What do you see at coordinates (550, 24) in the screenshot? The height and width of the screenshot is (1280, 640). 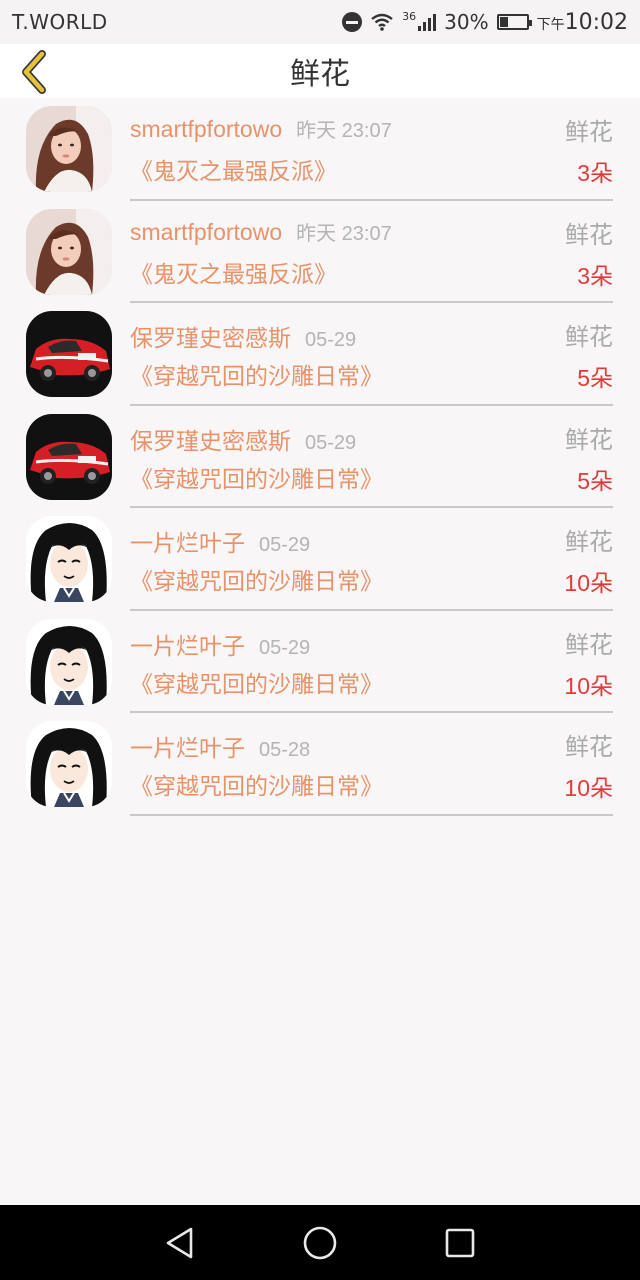 I see `time-prefix: 下午` at bounding box center [550, 24].